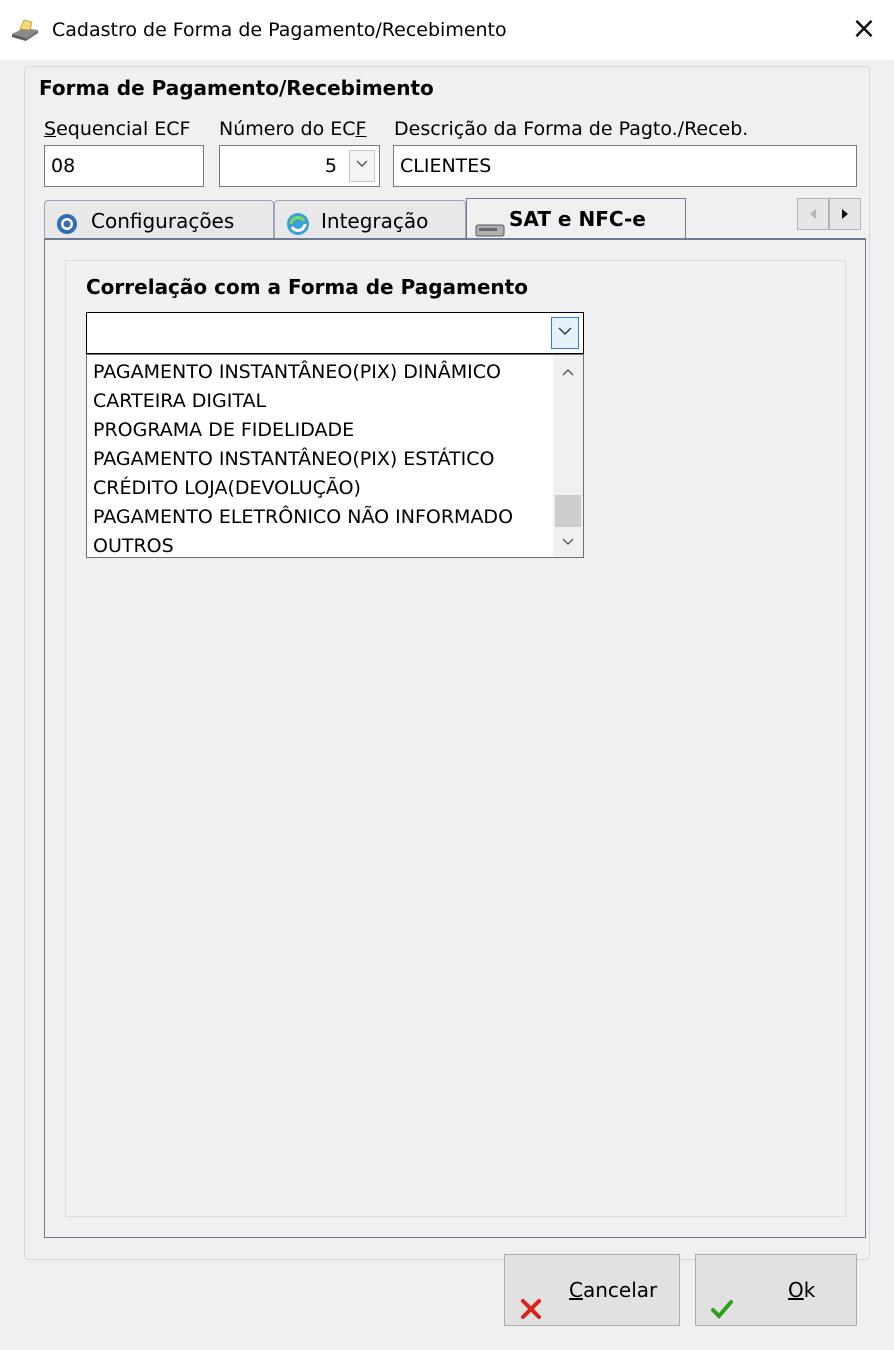 The image size is (894, 1350). I want to click on sync-icon, so click(297, 222).